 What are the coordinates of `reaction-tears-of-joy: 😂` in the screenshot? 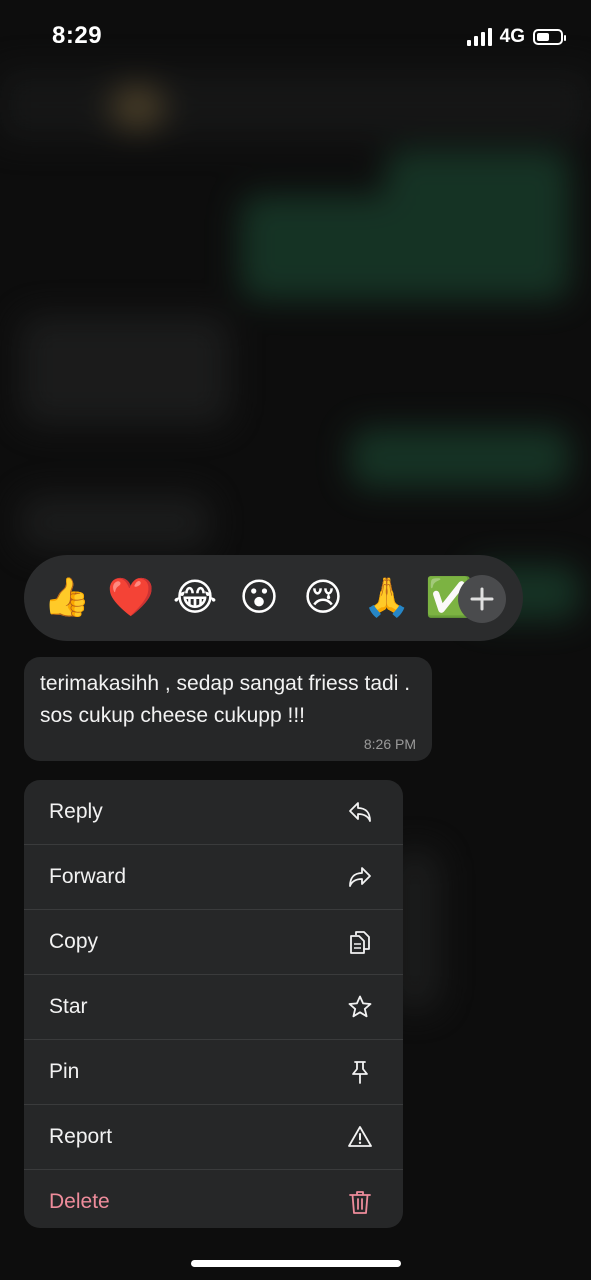 It's located at (195, 598).